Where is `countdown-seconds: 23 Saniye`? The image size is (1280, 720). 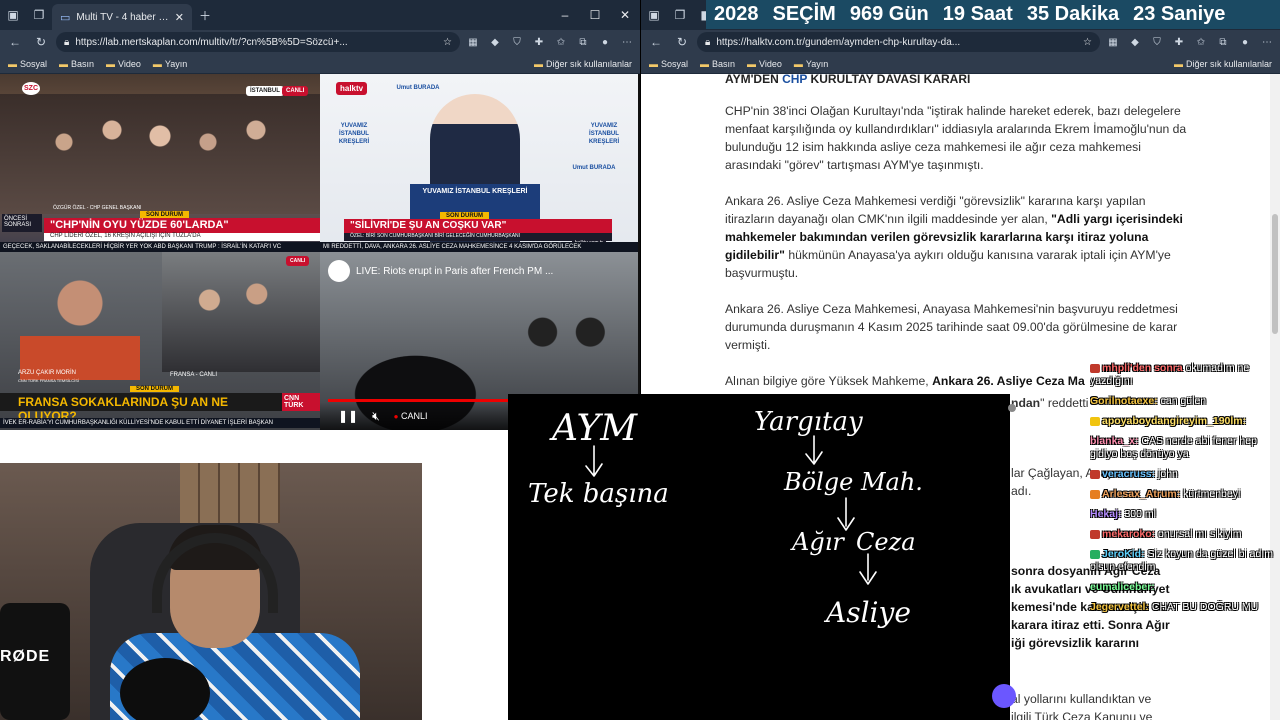
countdown-seconds: 23 Saniye is located at coordinates (1179, 14).